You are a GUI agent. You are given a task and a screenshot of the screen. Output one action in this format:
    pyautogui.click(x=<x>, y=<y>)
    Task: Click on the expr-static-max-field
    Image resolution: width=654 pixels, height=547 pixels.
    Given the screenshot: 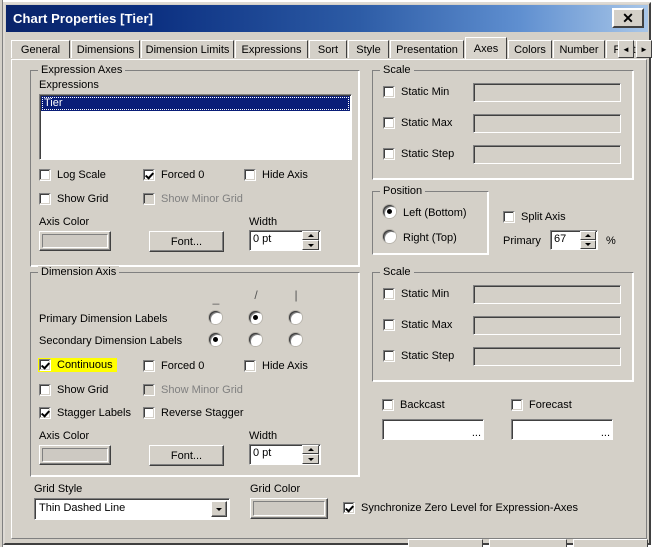 What is the action you would take?
    pyautogui.click(x=547, y=123)
    